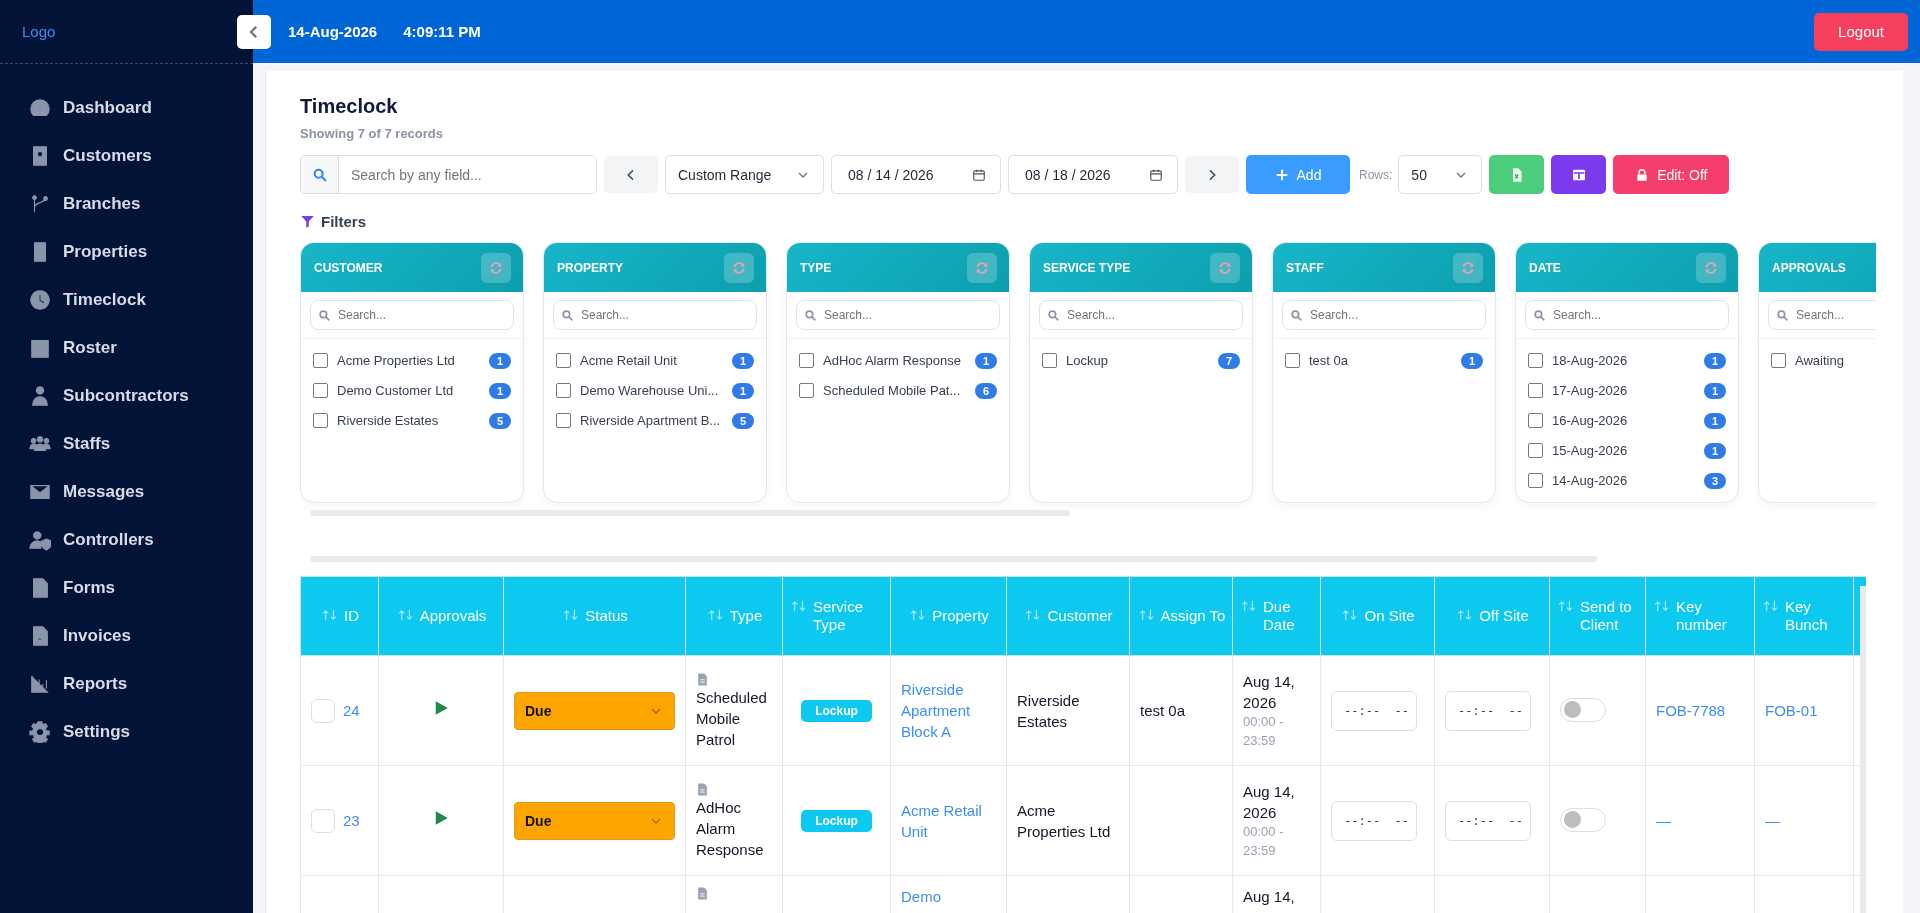 Image resolution: width=1920 pixels, height=913 pixels. Describe the element at coordinates (408, 390) in the screenshot. I see `filter-option: Demo Customer Ltd` at that location.